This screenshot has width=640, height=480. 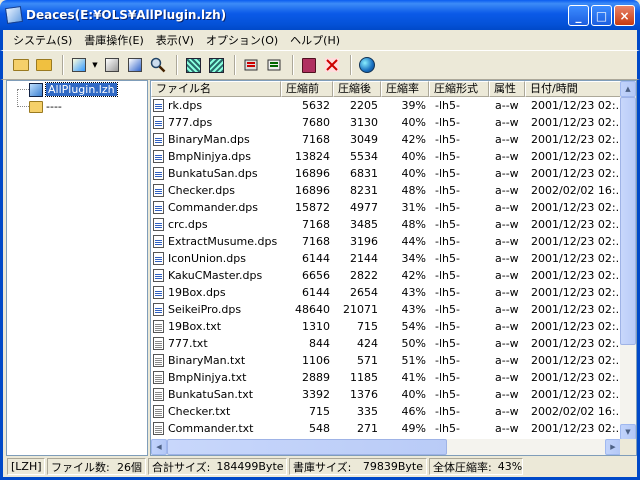 I want to click on menu-system: システム(S), so click(x=42, y=40).